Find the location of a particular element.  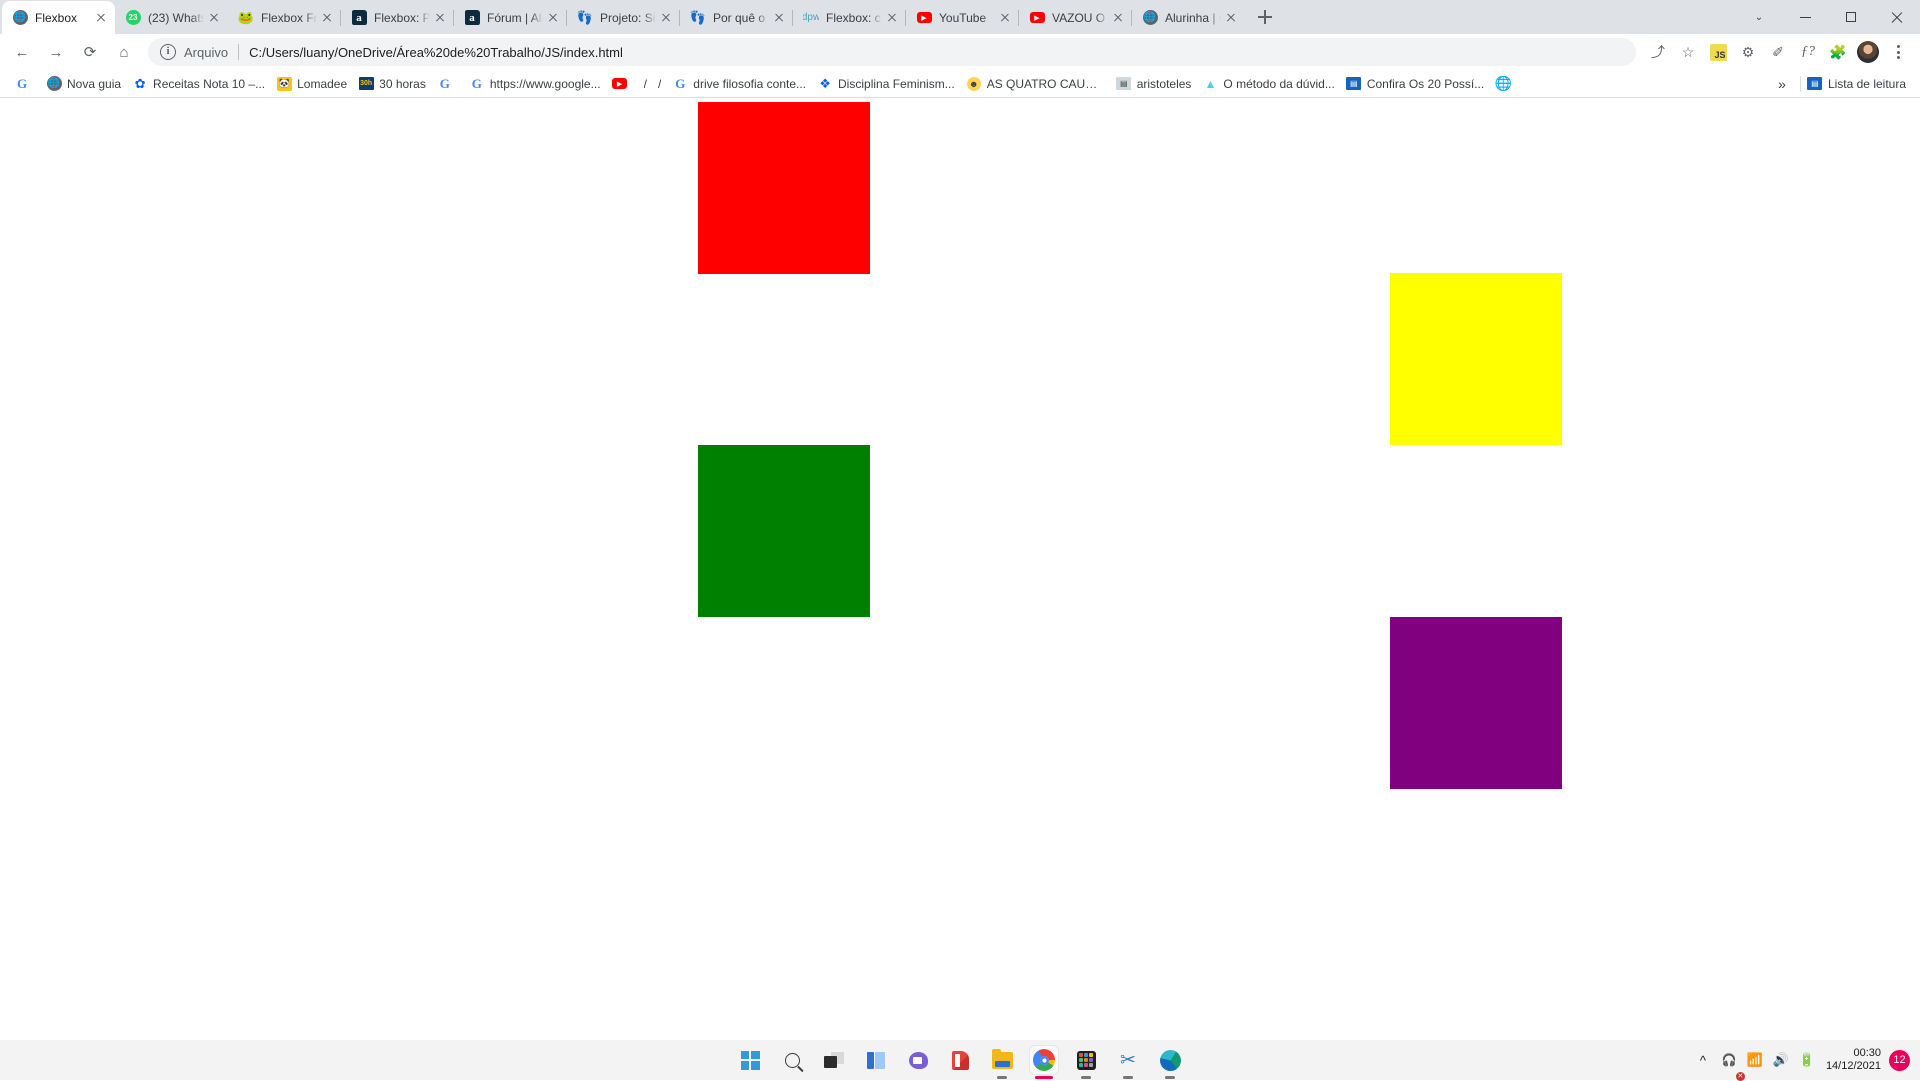

browser-tab-flexbox-posicionamento: a Flexbox: Posicio is located at coordinates (397, 17).